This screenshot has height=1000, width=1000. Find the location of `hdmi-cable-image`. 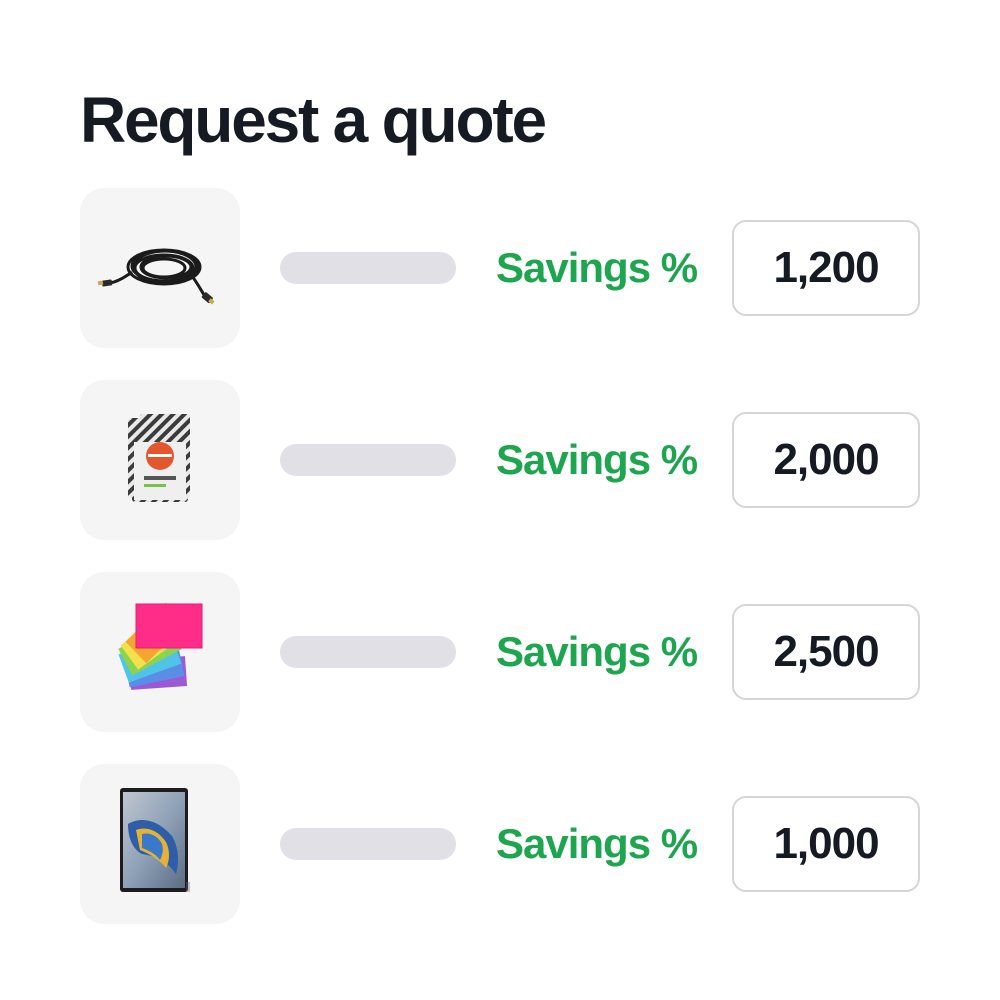

hdmi-cable-image is located at coordinates (160, 268).